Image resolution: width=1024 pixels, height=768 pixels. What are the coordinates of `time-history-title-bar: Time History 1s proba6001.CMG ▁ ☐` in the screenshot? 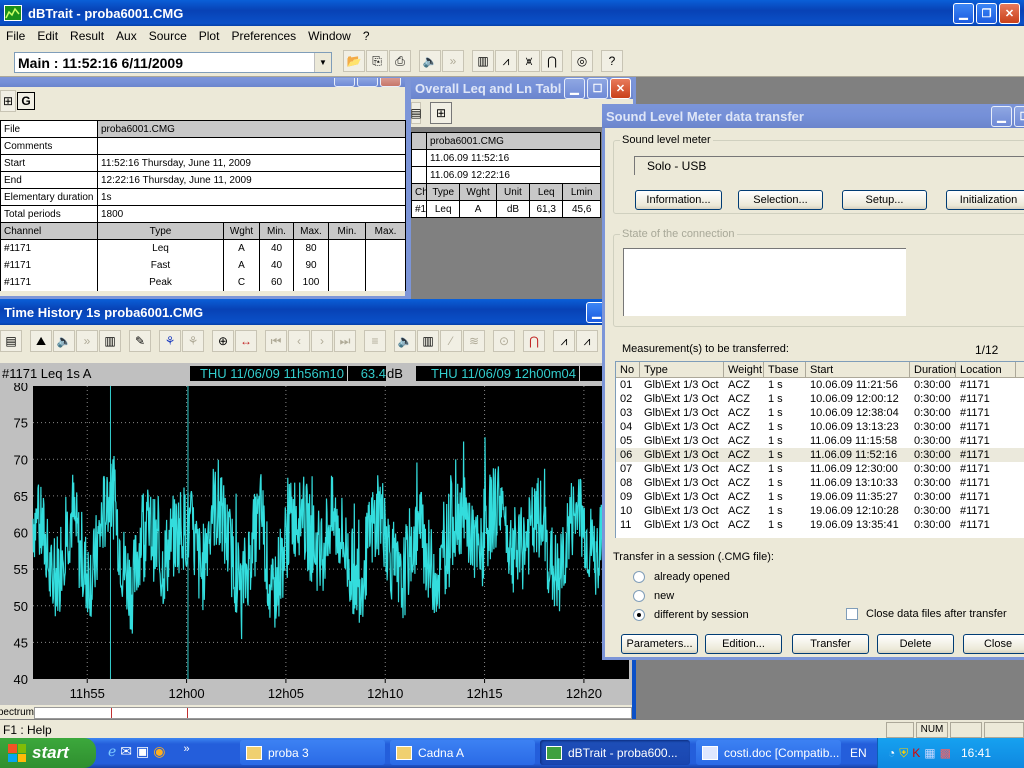 It's located at (316, 312).